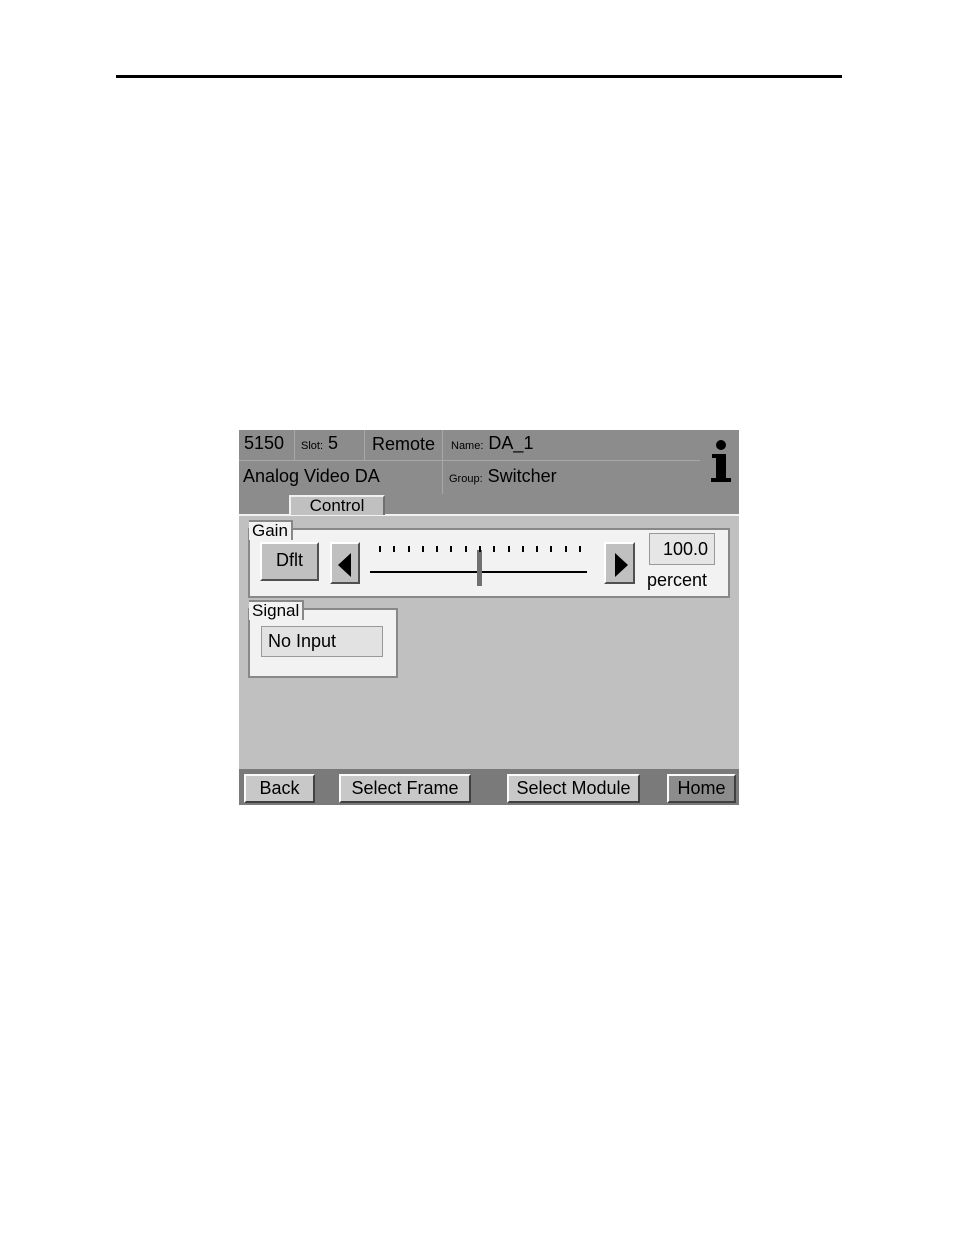  What do you see at coordinates (467, 446) in the screenshot?
I see `name-label: Name:` at bounding box center [467, 446].